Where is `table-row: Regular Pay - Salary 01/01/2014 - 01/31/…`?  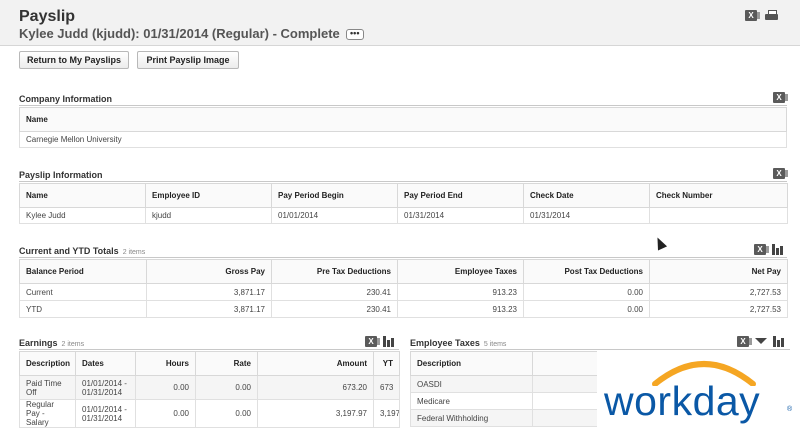
table-row: Regular Pay - Salary 01/01/2014 - 01/31/… is located at coordinates (209, 413).